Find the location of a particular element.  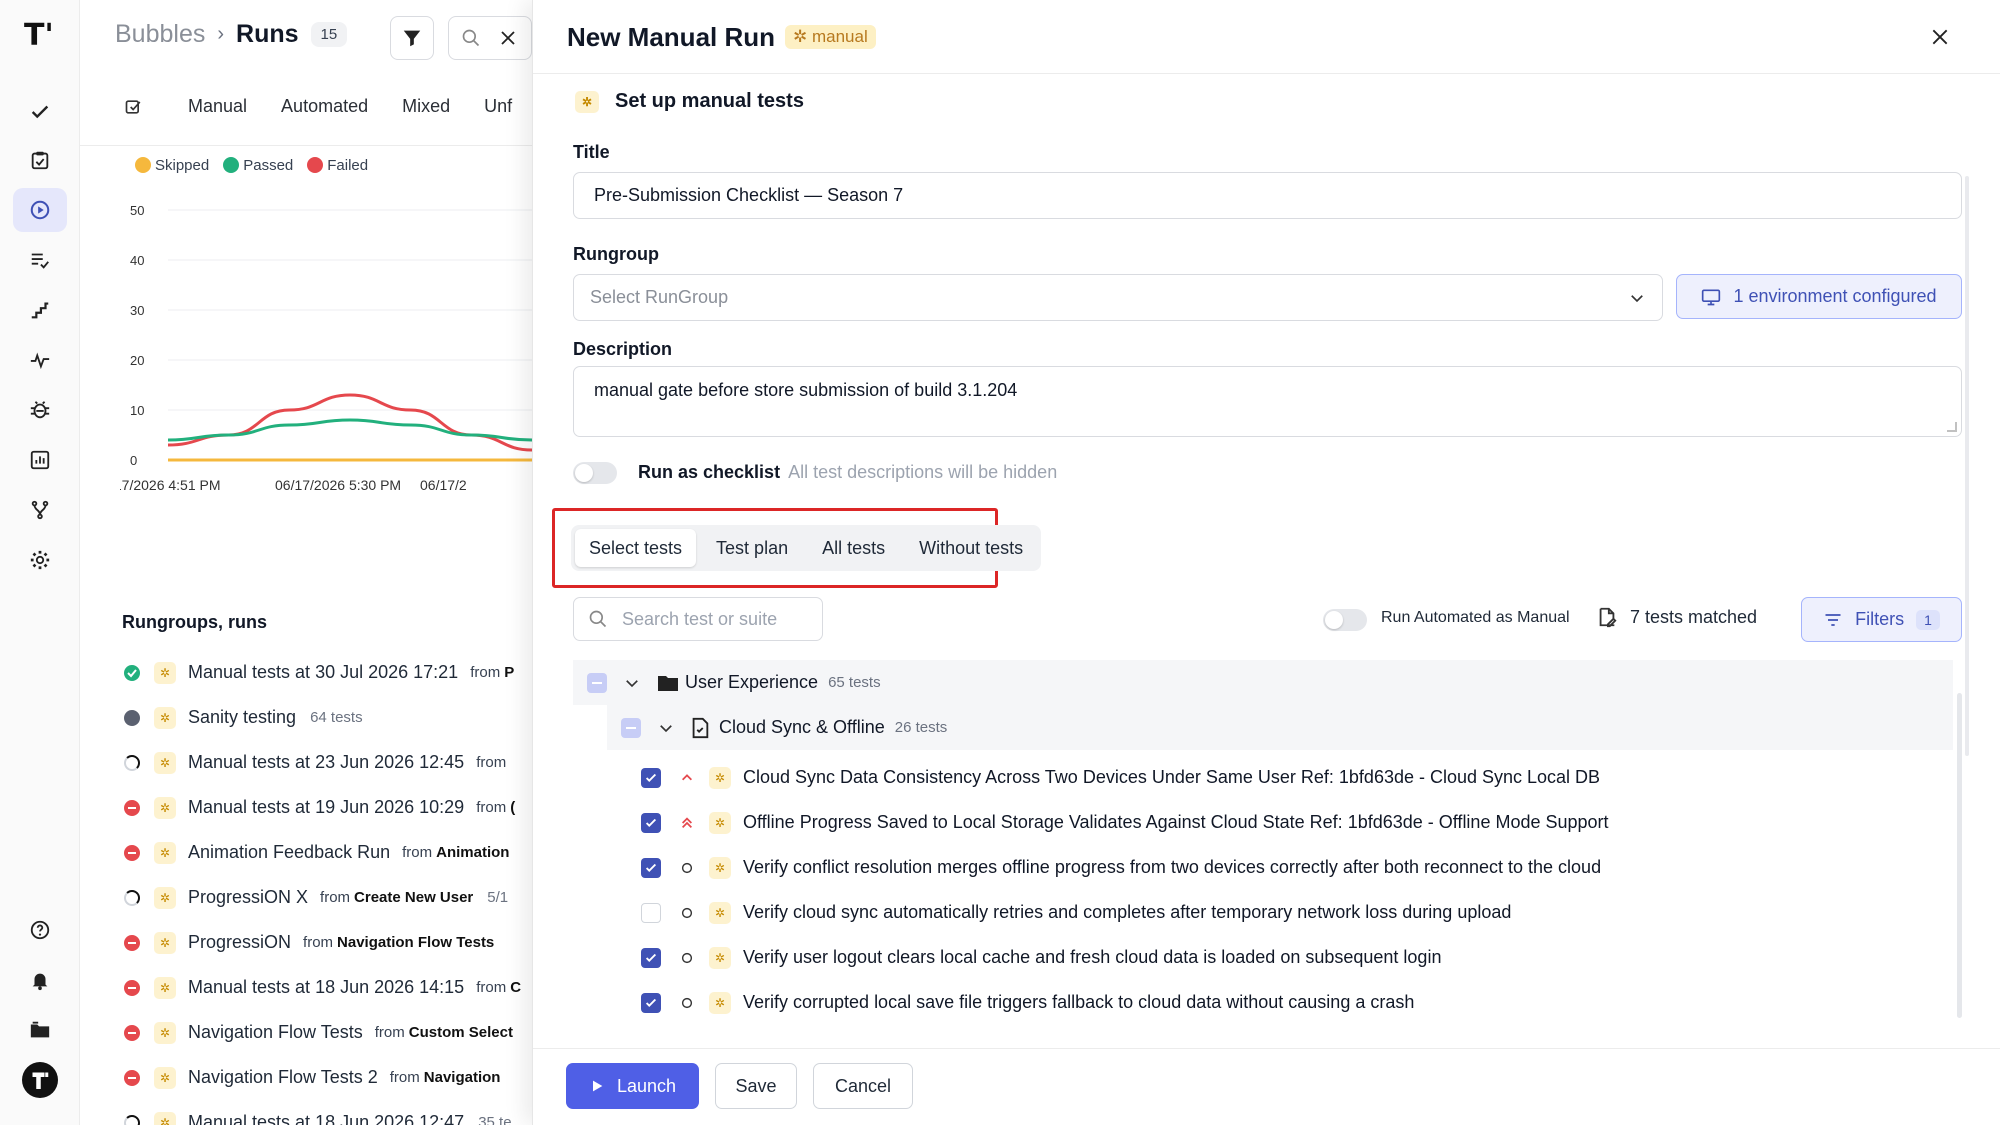

legend-passed: Passed is located at coordinates (258, 165).